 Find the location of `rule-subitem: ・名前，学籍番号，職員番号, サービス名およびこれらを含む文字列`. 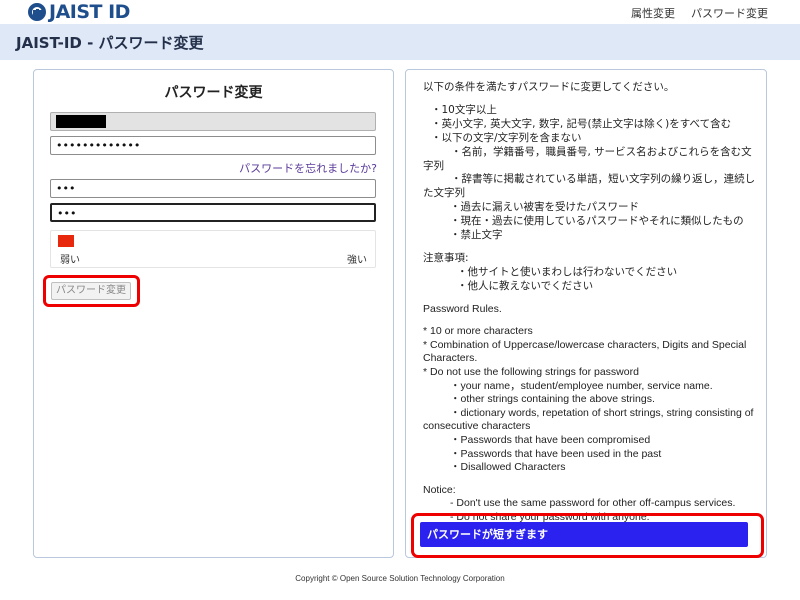

rule-subitem: ・名前，学籍番号，職員番号, サービス名およびこれらを含む文字列 is located at coordinates (587, 158).